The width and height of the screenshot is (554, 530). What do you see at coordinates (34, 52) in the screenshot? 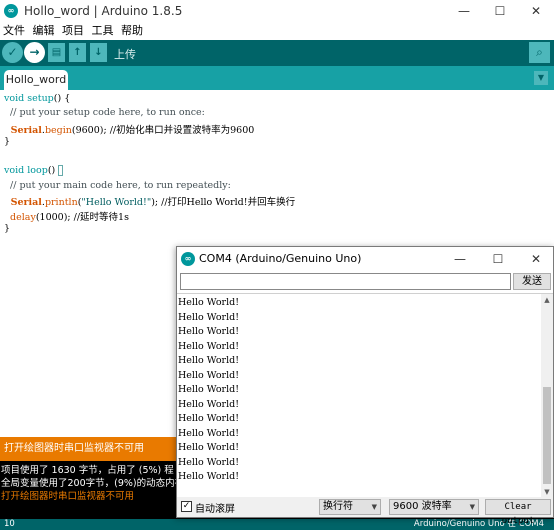
I see `upload-button: →` at bounding box center [34, 52].